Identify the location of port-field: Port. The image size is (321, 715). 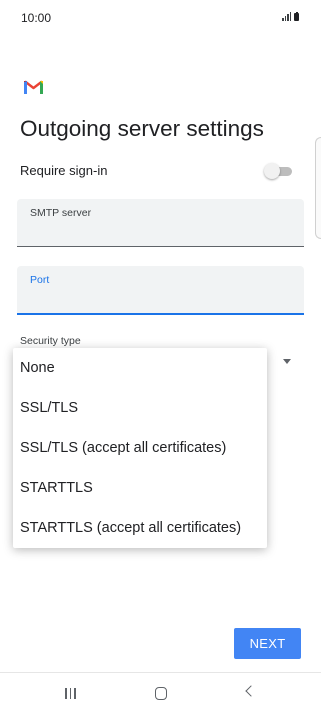
(160, 290).